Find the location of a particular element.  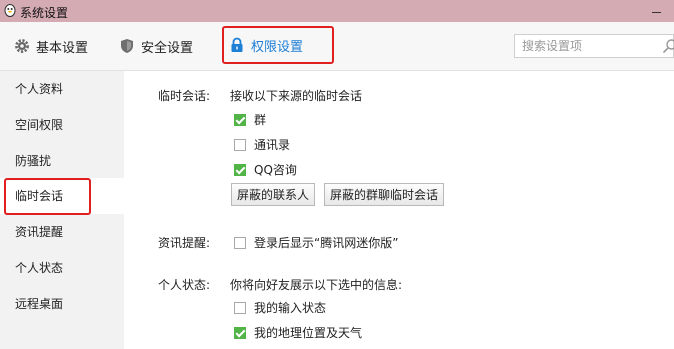

sidebar-item-remote-desktop: 远程桌面 is located at coordinates (62, 304).